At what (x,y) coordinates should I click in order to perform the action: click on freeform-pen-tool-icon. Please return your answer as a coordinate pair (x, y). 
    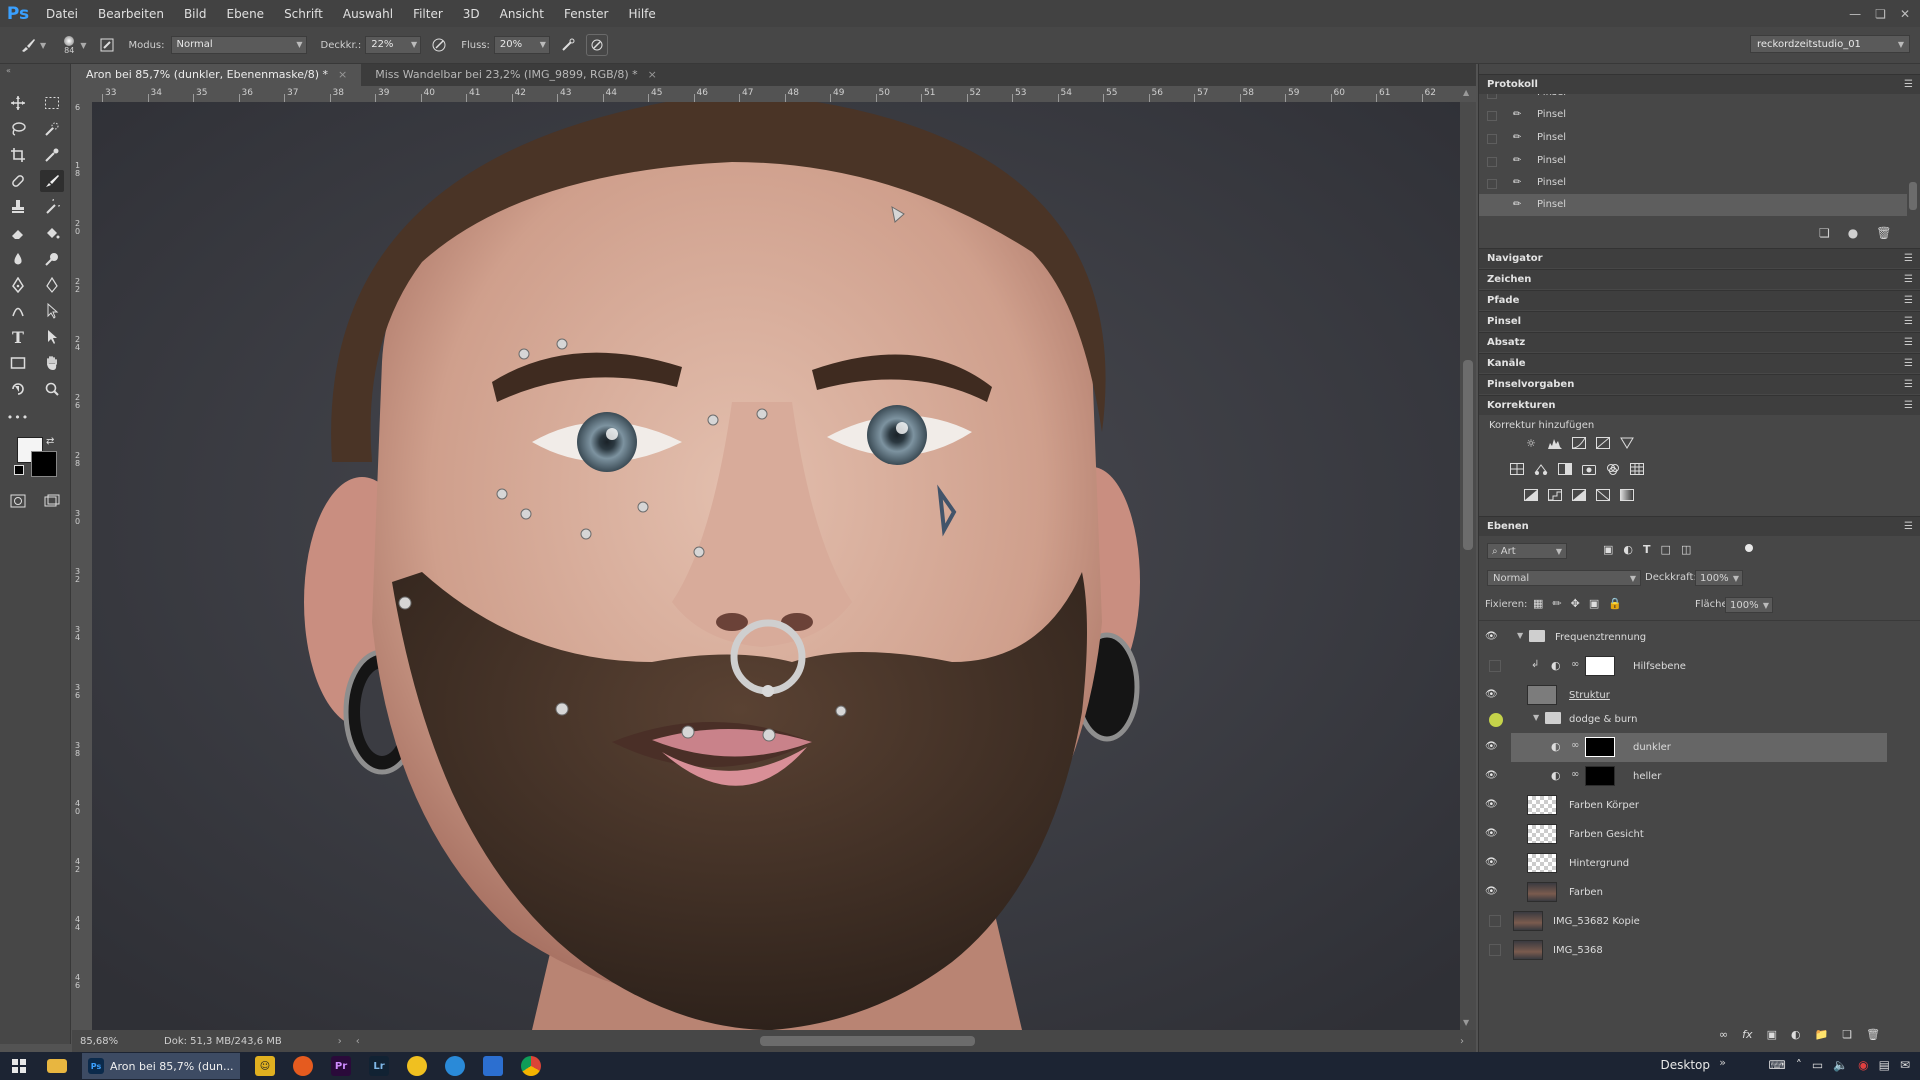
    Looking at the image, I should click on (52, 285).